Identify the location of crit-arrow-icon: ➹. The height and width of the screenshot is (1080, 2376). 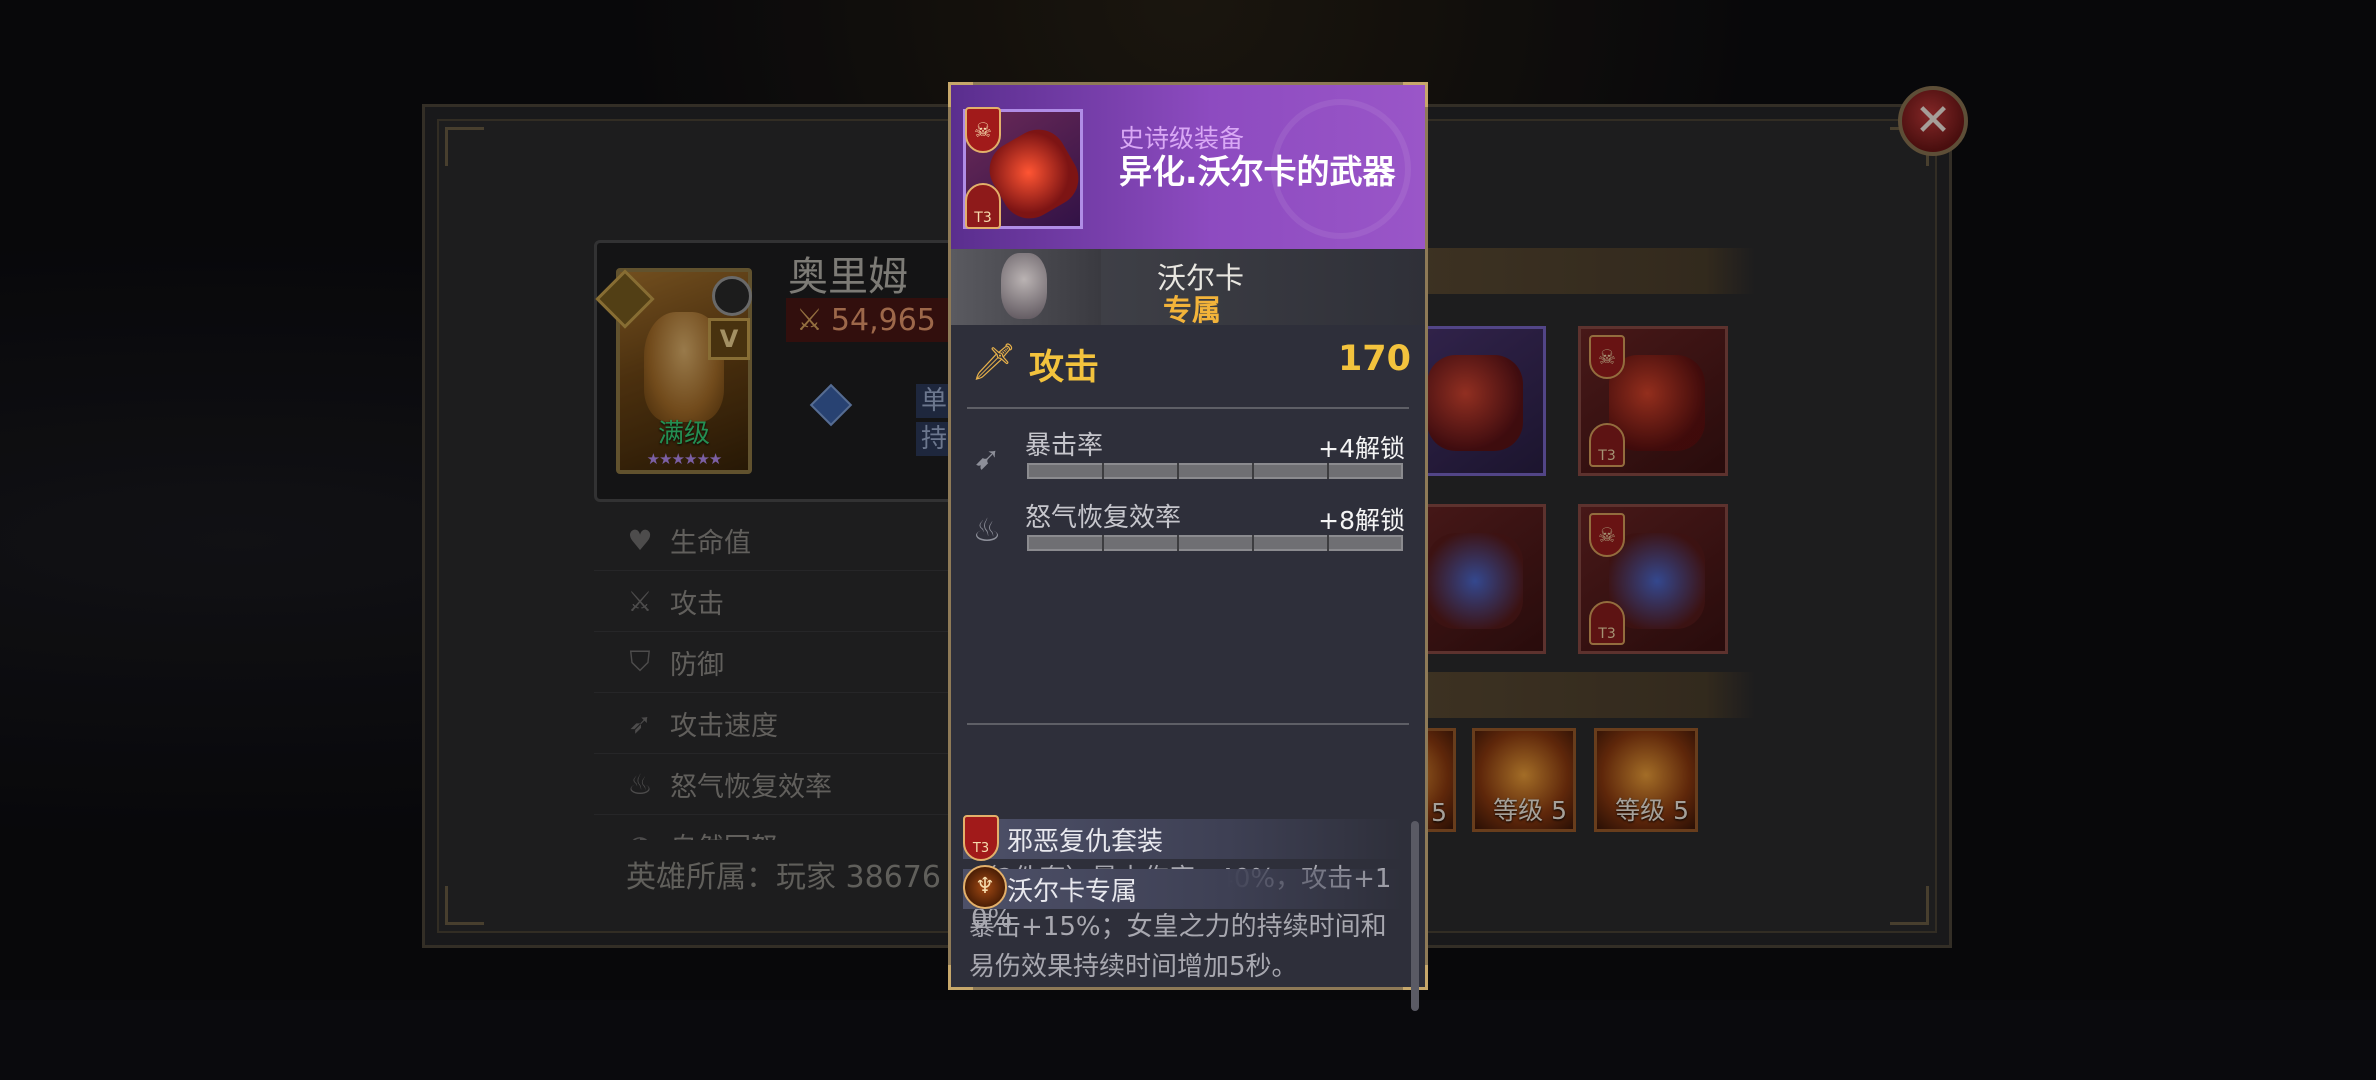
(987, 458).